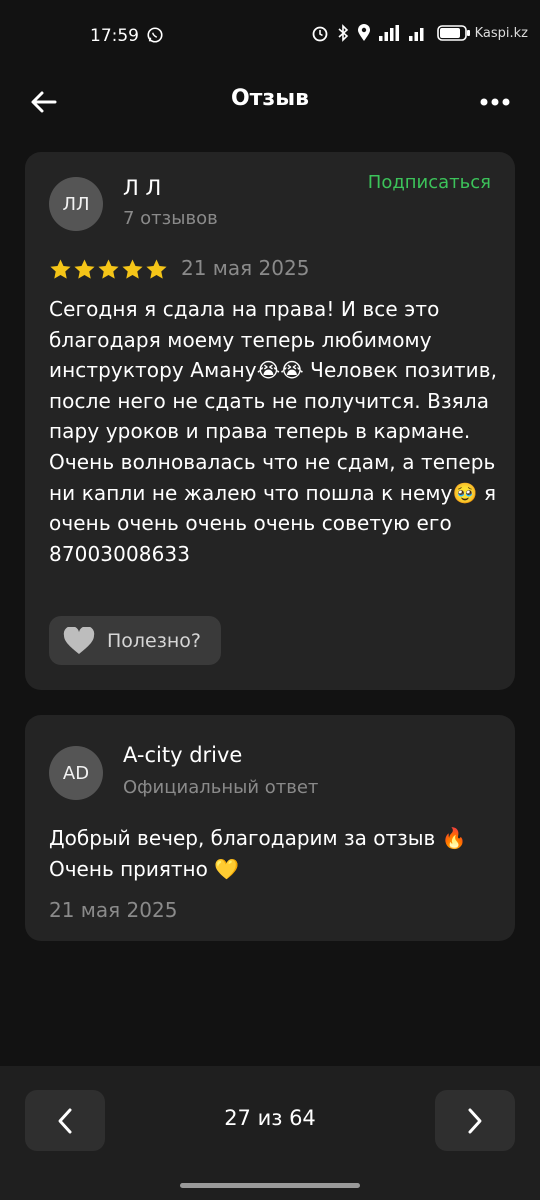  Describe the element at coordinates (363, 32) in the screenshot. I see `location-icon` at that location.